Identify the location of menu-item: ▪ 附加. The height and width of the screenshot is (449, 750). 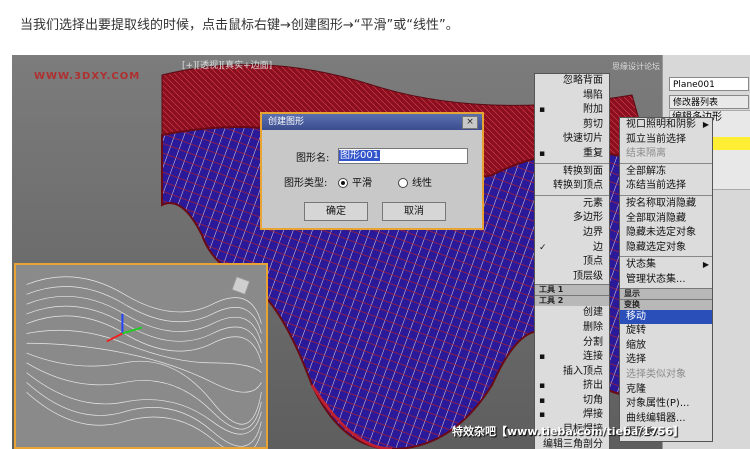
(572, 110).